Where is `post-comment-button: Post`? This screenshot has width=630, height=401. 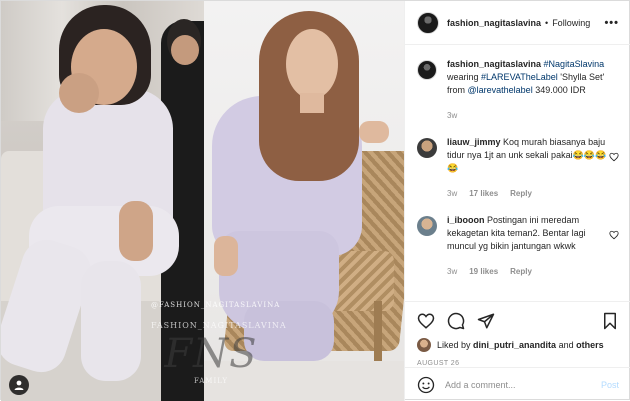
post-comment-button: Post is located at coordinates (610, 385).